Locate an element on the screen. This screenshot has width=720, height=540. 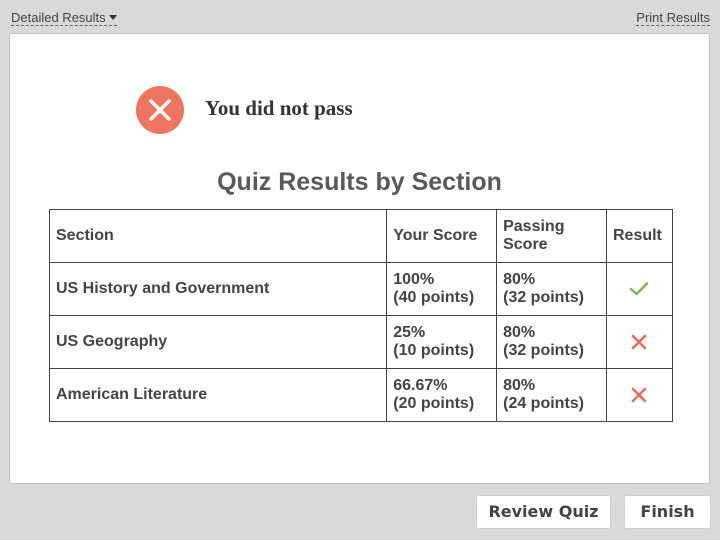
section-name: US Geography is located at coordinates (218, 342).